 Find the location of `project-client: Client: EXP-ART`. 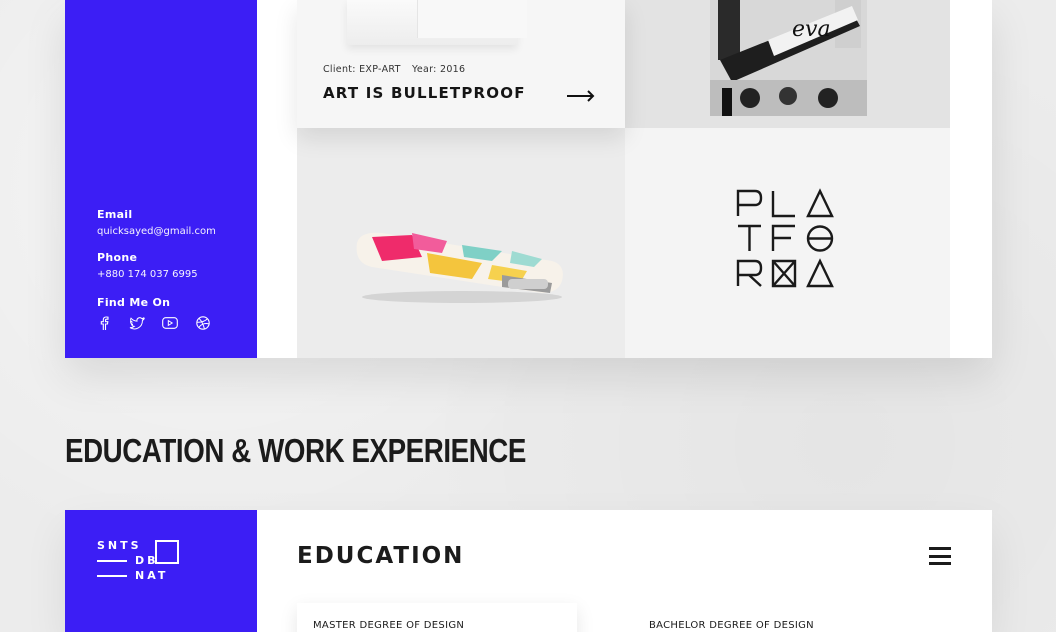

project-client: Client: EXP-ART is located at coordinates (362, 69).